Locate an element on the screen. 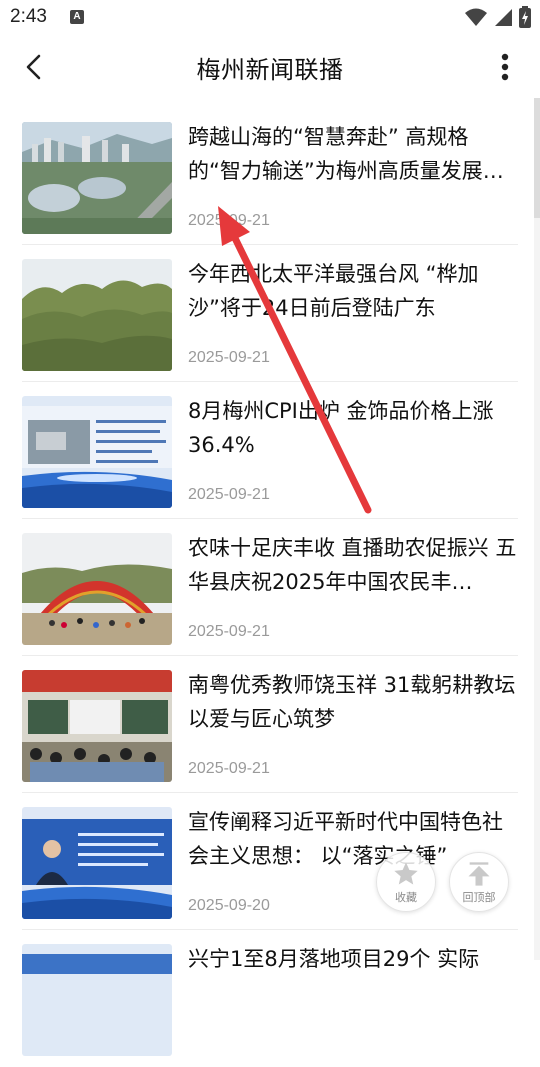 The height and width of the screenshot is (1067, 540). news-item: 南粤优秀教师饶玉祥 31载躬耕教坛 以爱与匠心筑梦 2025-09-21 is located at coordinates (270, 724).